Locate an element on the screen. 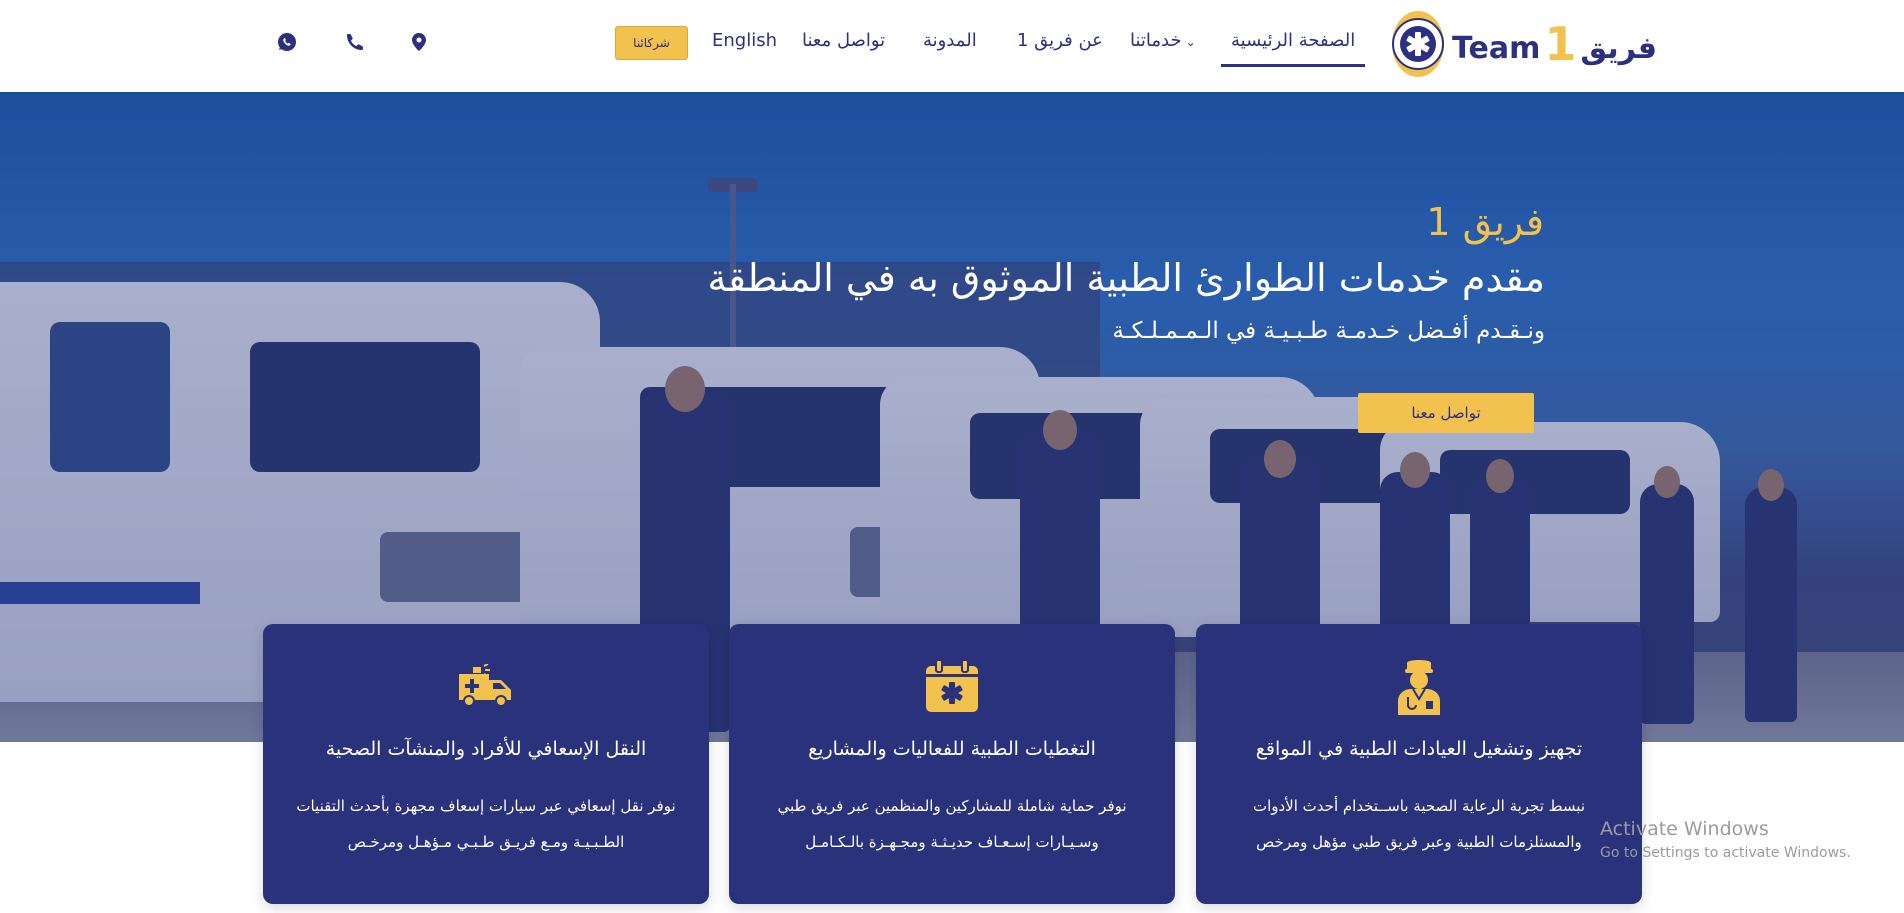  nav-about: عن فريق 1 is located at coordinates (1060, 40).